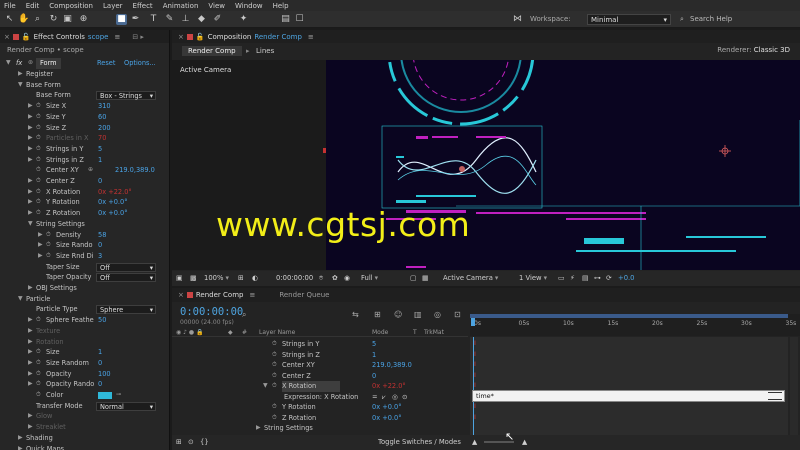 The width and height of the screenshot is (800, 450). Describe the element at coordinates (285, 19) in the screenshot. I see `snap-icon: ▤` at that location.